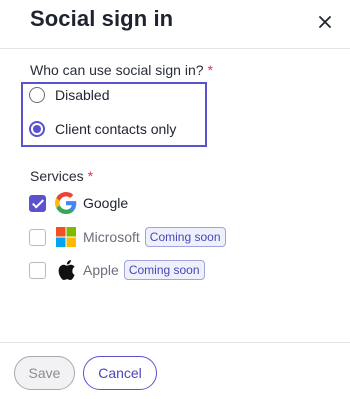 The image size is (350, 399). I want to click on apple-logo-icon, so click(66, 270).